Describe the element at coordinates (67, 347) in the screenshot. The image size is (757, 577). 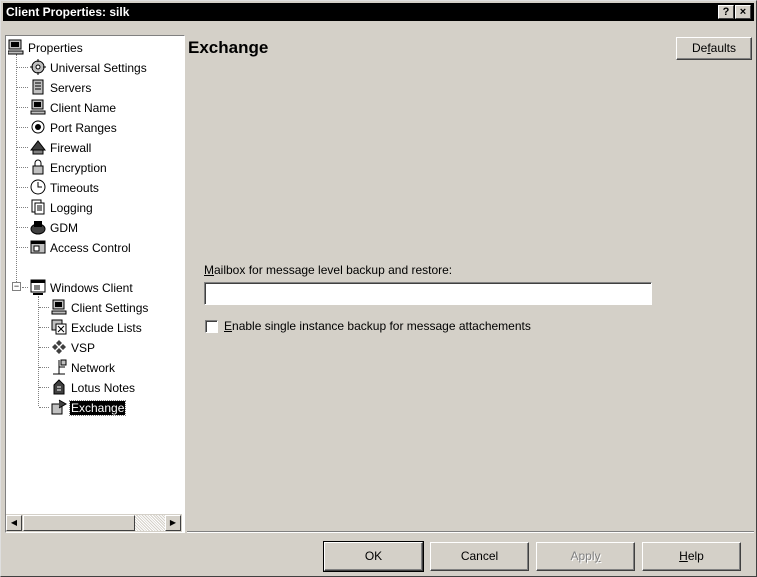
I see `tree-item-vsp: VSP` at that location.